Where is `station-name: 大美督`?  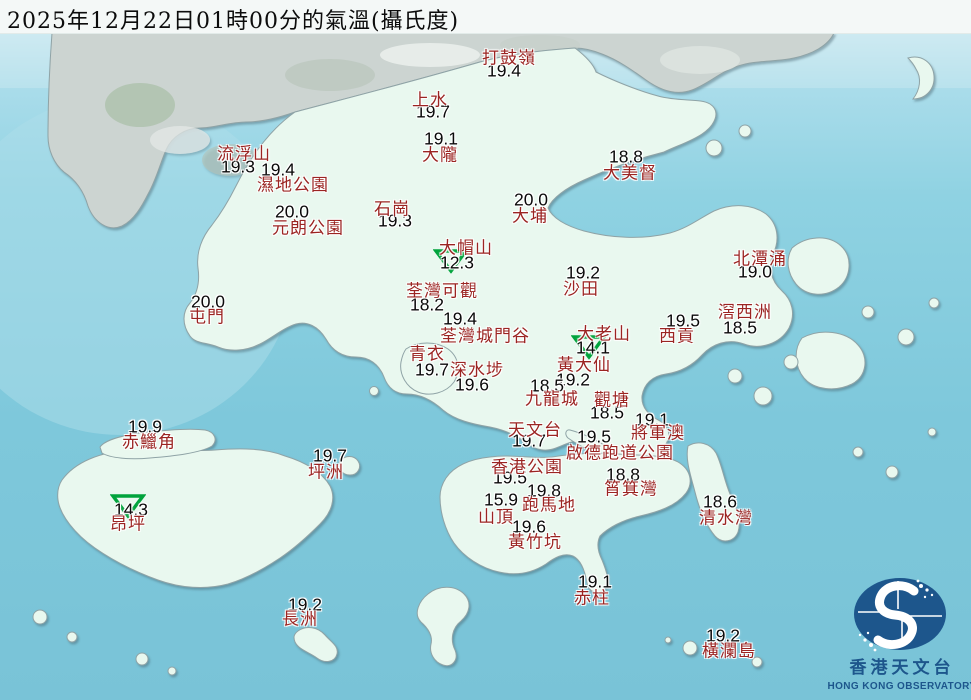
station-name: 大美督 is located at coordinates (630, 173).